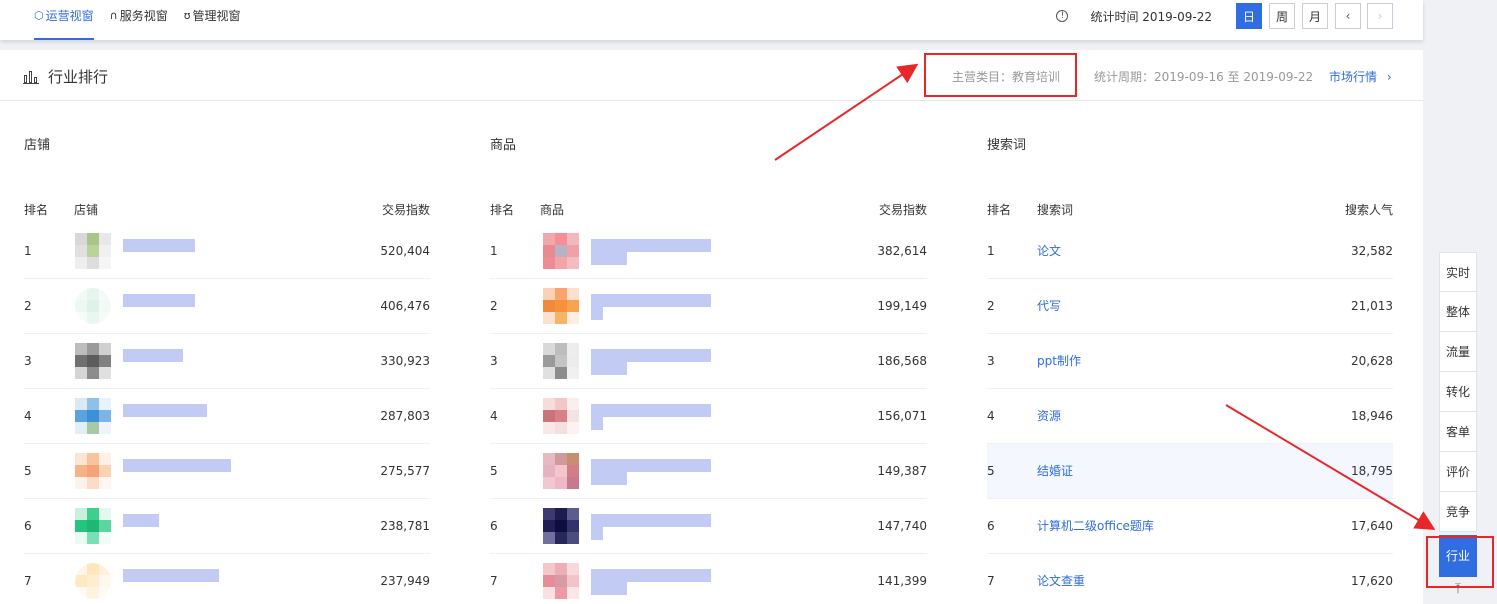 The width and height of the screenshot is (1497, 604). Describe the element at coordinates (846, 112) in the screenshot. I see `arrow-to-category` at that location.